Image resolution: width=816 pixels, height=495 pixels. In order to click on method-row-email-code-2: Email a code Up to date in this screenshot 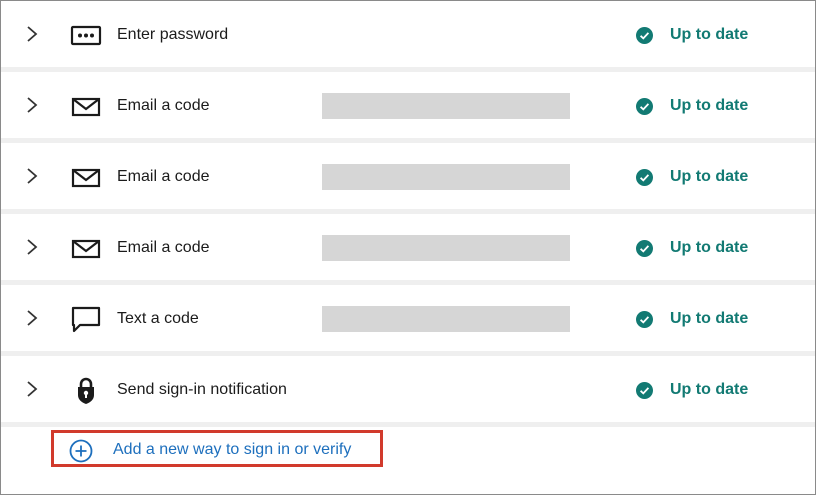, I will do `click(408, 178)`.